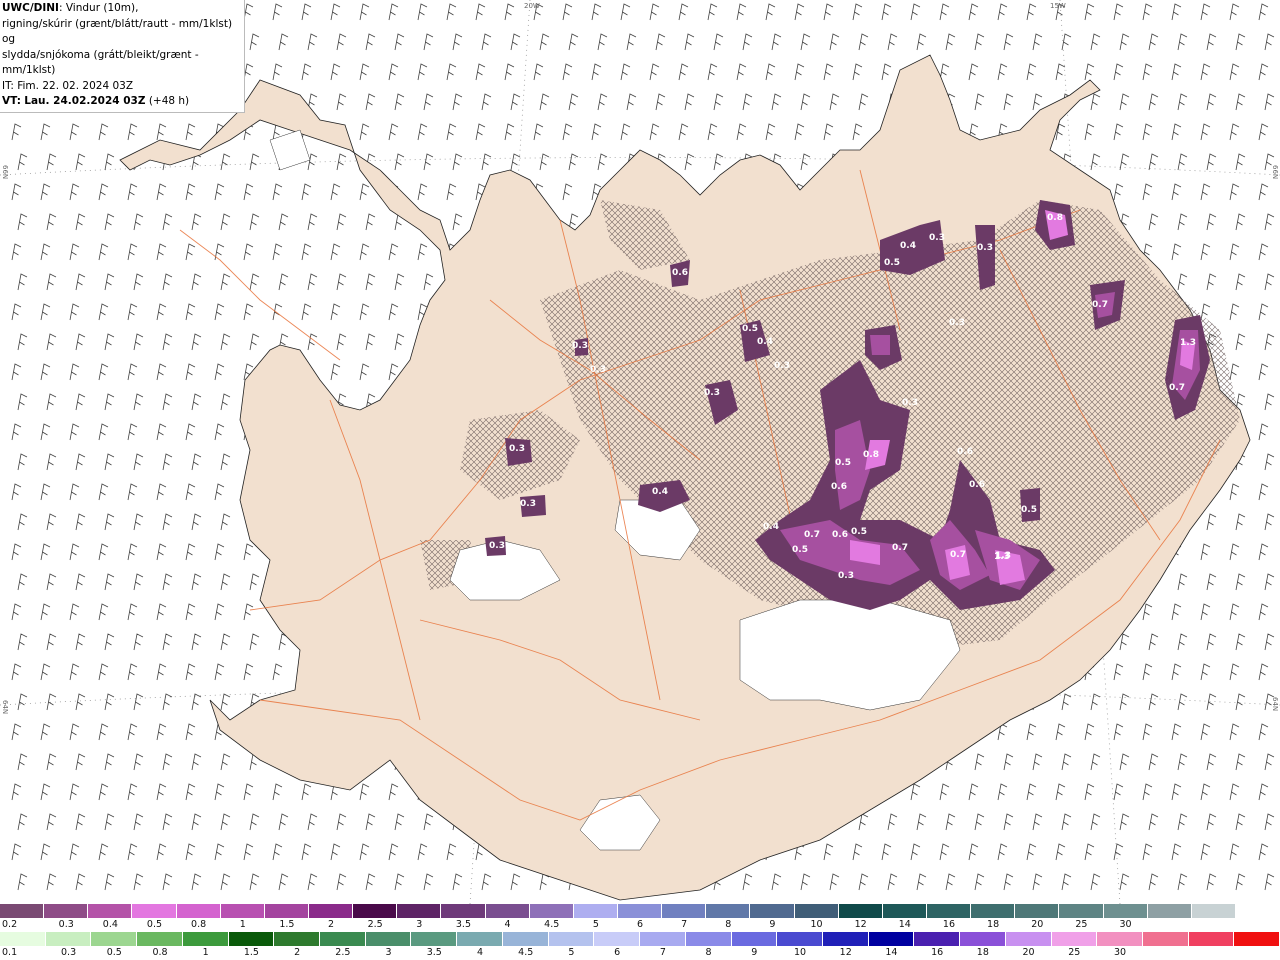 The height and width of the screenshot is (960, 1280). What do you see at coordinates (10, 952) in the screenshot?
I see `legend-tick-label: 0.1` at bounding box center [10, 952].